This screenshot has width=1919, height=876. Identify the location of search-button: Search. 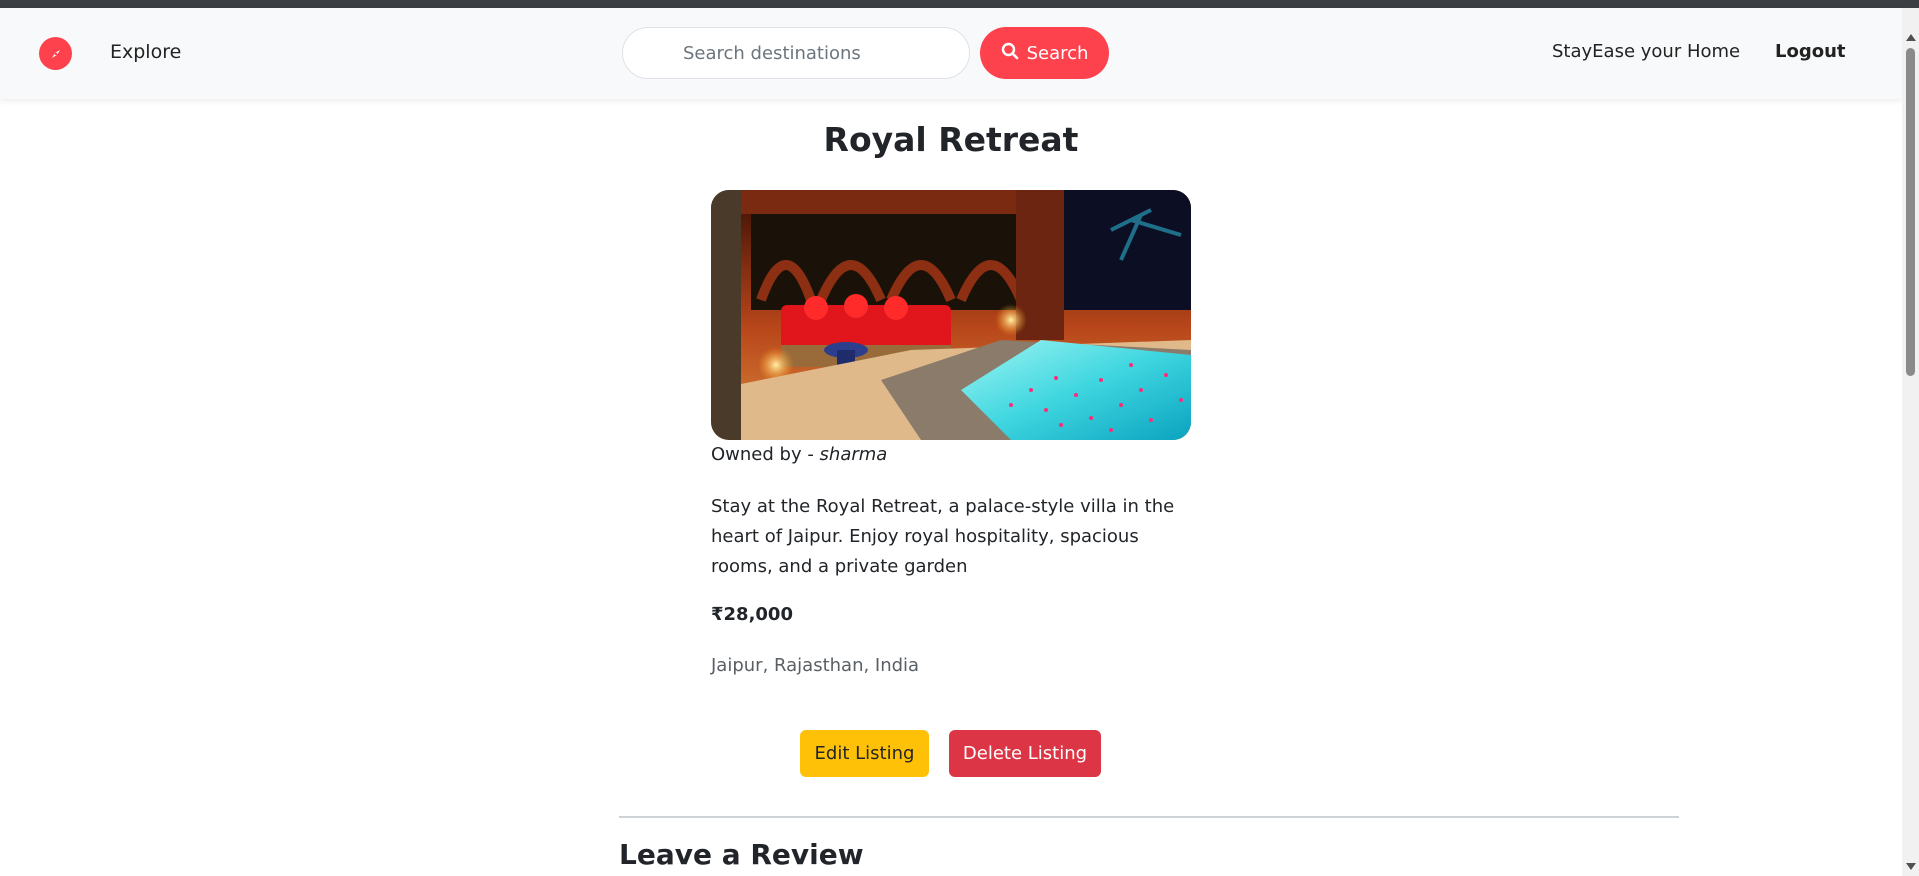
(1044, 53).